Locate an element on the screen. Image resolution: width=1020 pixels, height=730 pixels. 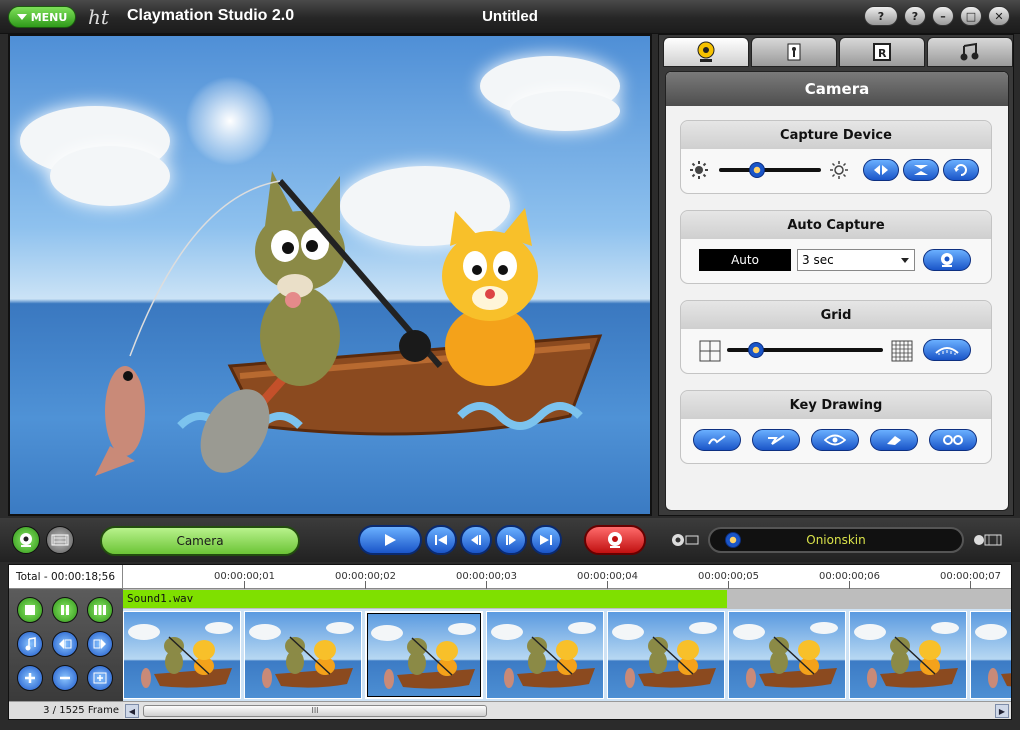
menu-button: MENU is located at coordinates (42, 17).